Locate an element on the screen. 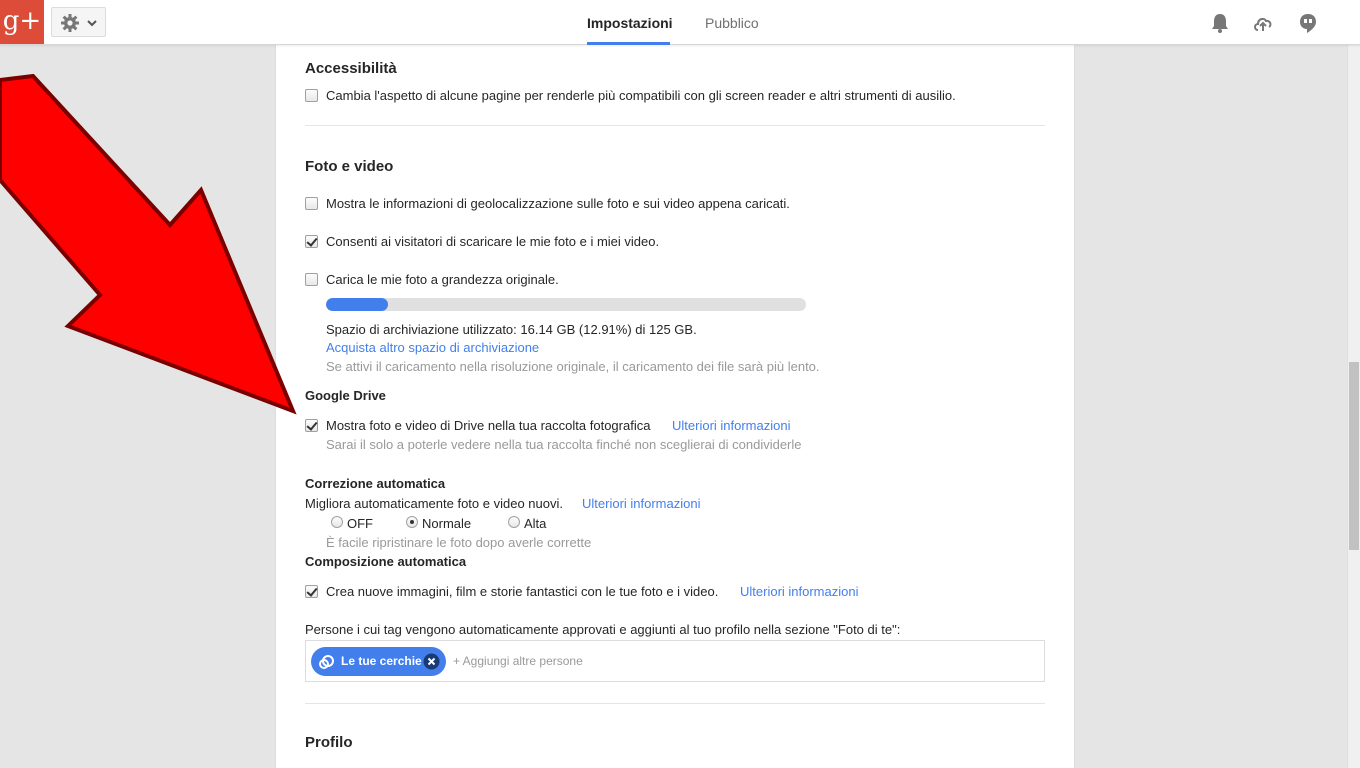  geolocation-checkbox is located at coordinates (311, 203).